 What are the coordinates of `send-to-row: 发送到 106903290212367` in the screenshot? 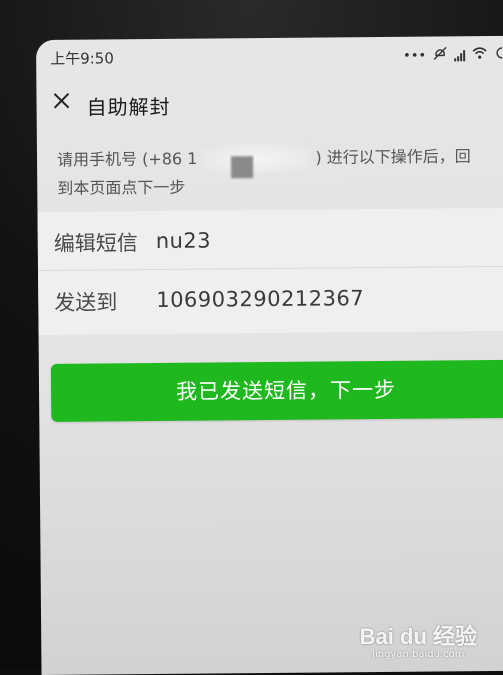 It's located at (270, 301).